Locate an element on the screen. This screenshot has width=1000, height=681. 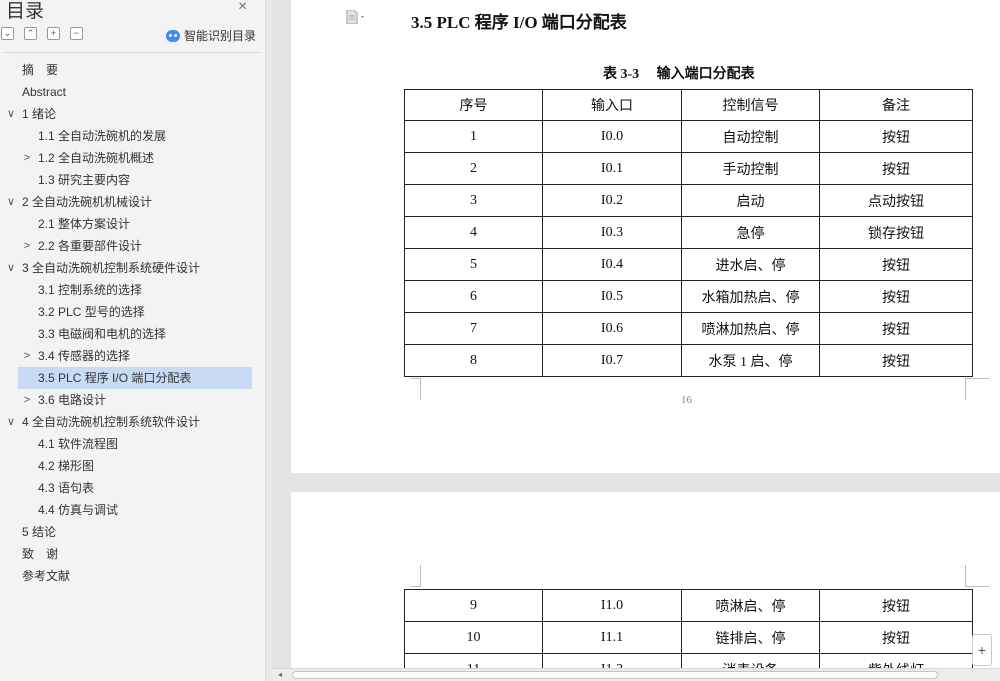
toc-item-active: 3.5 PLC 程序 I/O 端口分配表 is located at coordinates (135, 378).